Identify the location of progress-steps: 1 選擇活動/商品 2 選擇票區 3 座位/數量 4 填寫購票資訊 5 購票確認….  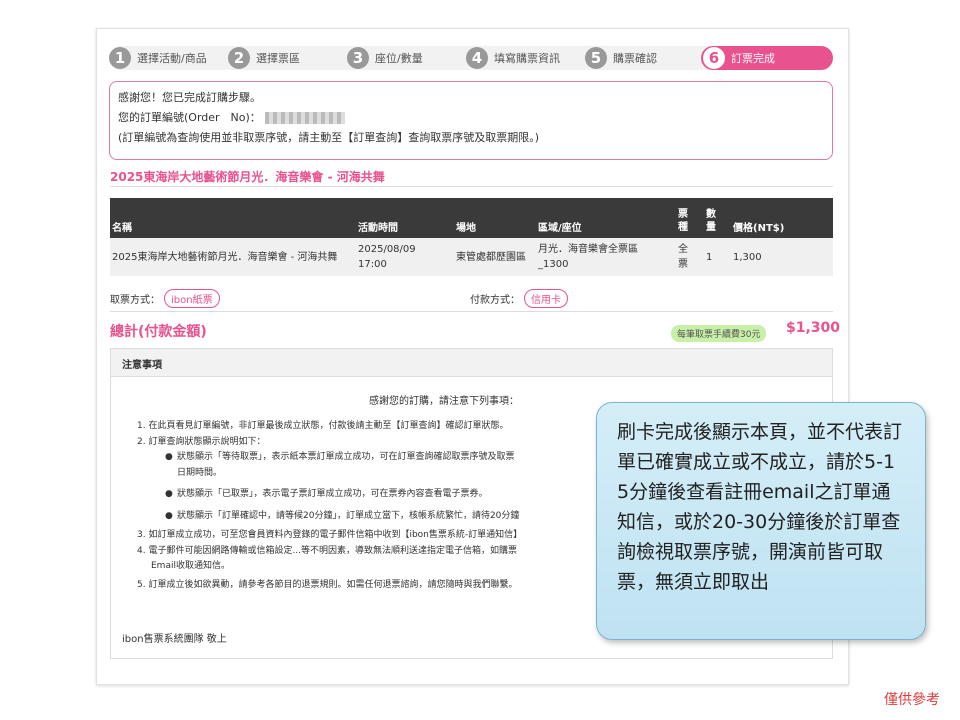
(471, 58).